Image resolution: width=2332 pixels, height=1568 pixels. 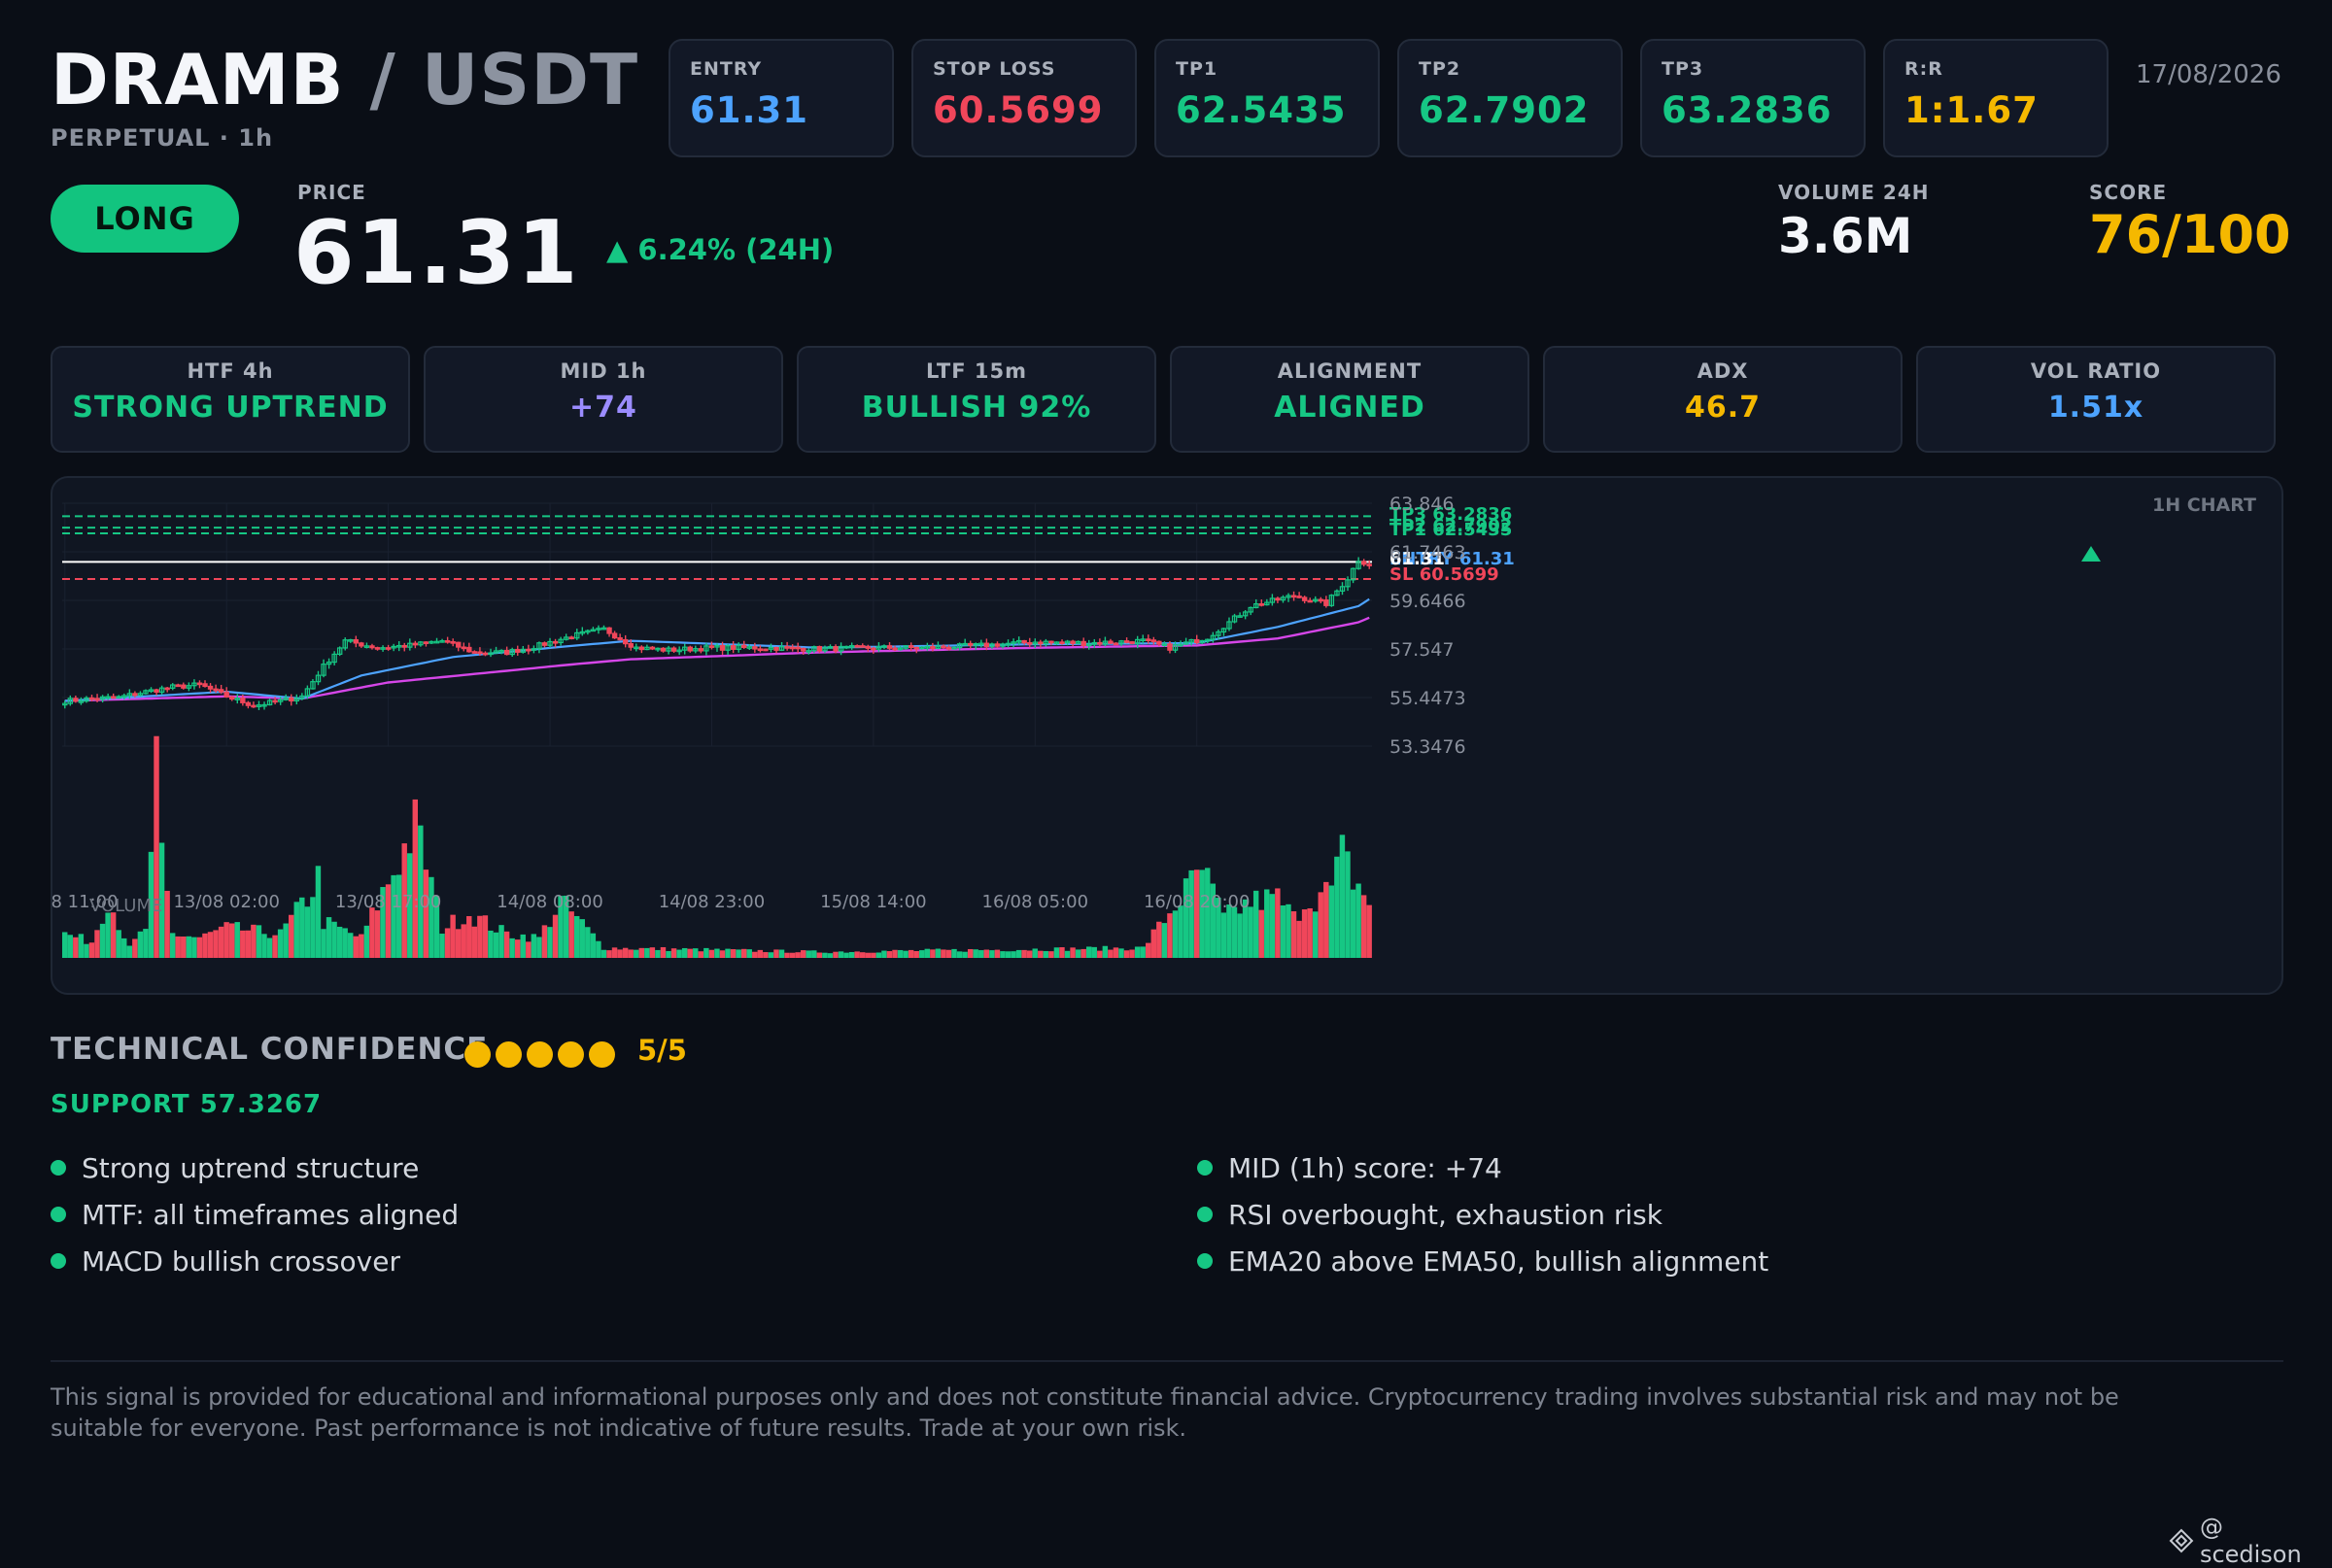 What do you see at coordinates (1427, 552) in the screenshot?
I see `y-tick-label: 61.7463` at bounding box center [1427, 552].